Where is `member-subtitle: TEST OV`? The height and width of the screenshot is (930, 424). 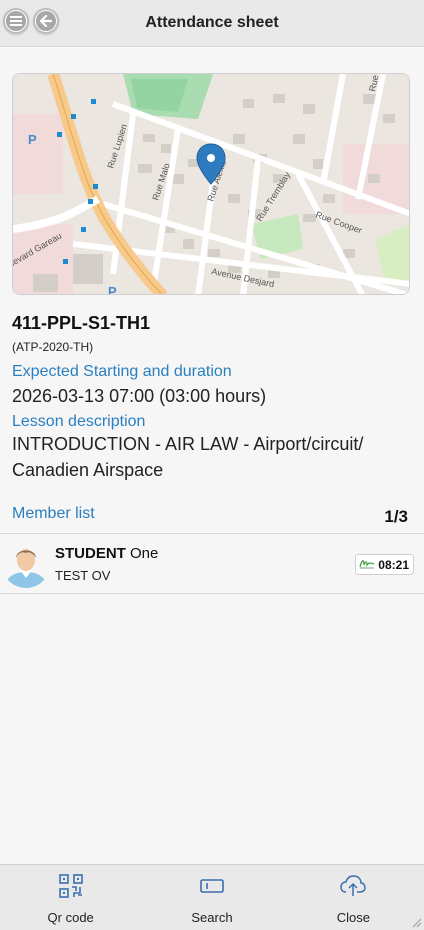 member-subtitle: TEST OV is located at coordinates (83, 575).